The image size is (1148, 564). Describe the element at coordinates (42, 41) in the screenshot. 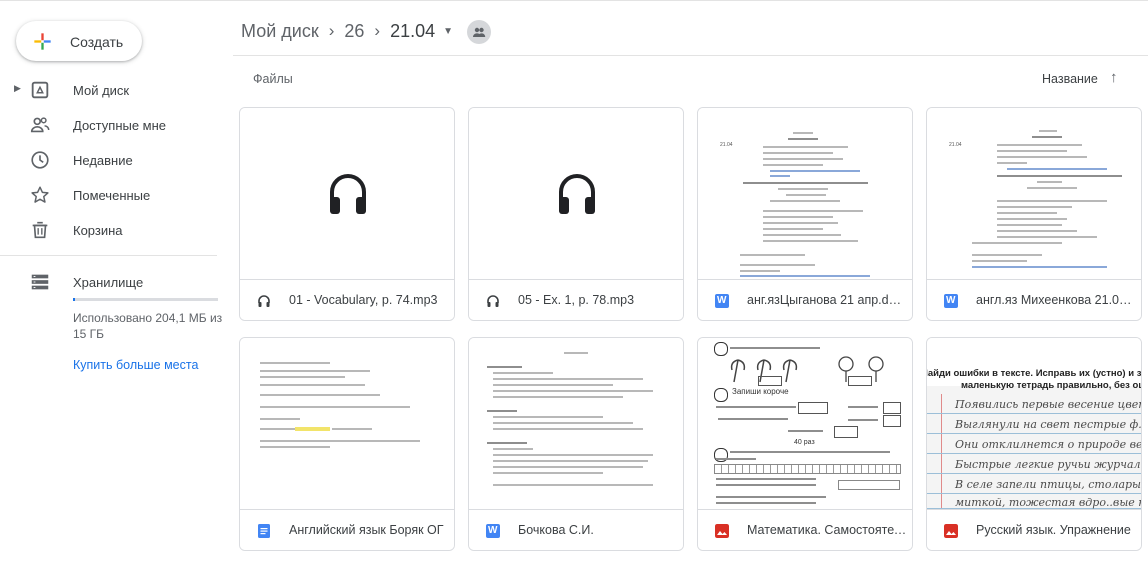

I see `plus-icon` at that location.